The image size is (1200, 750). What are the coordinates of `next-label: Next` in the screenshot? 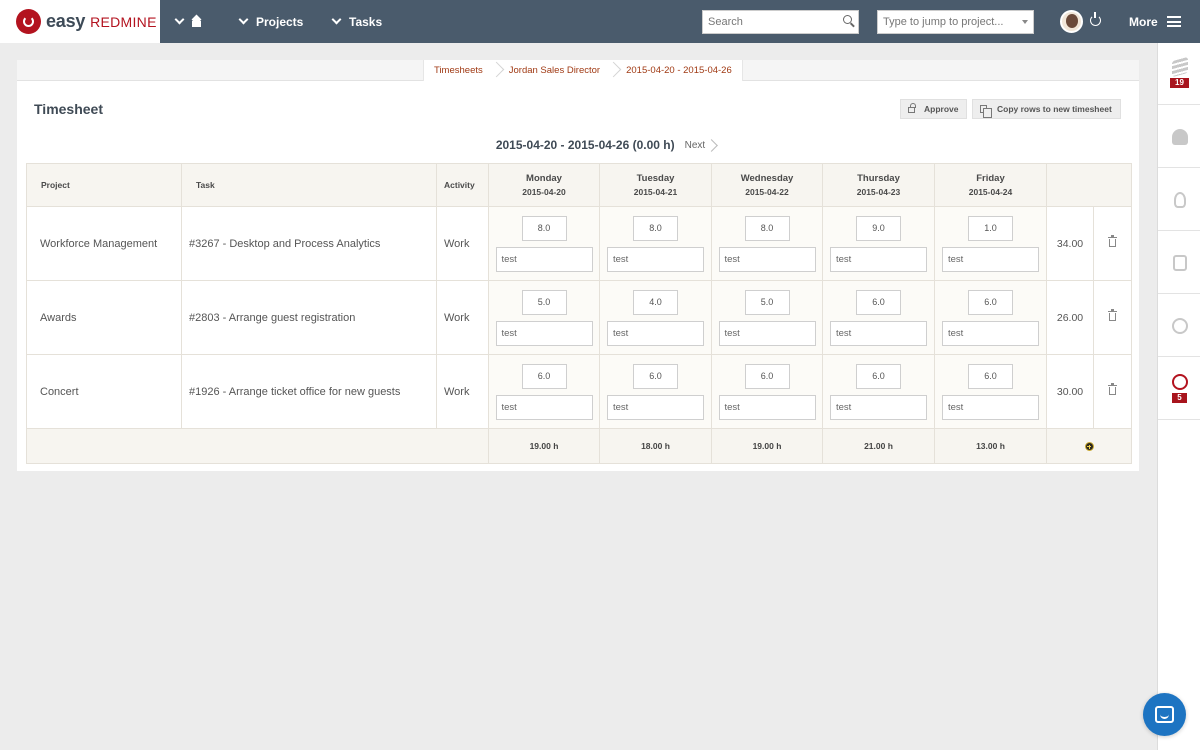 It's located at (695, 145).